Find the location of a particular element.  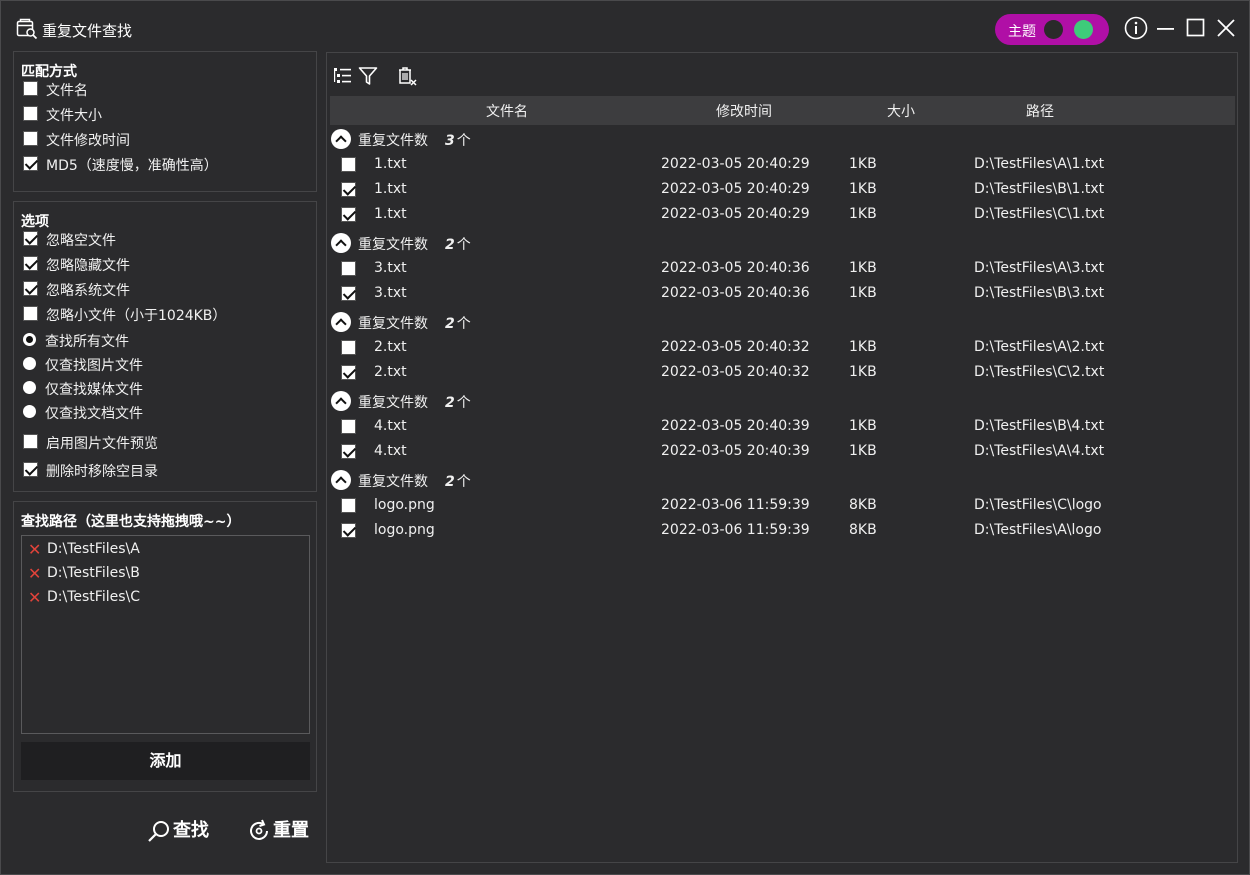

theme-dark-dot is located at coordinates (1053, 29).